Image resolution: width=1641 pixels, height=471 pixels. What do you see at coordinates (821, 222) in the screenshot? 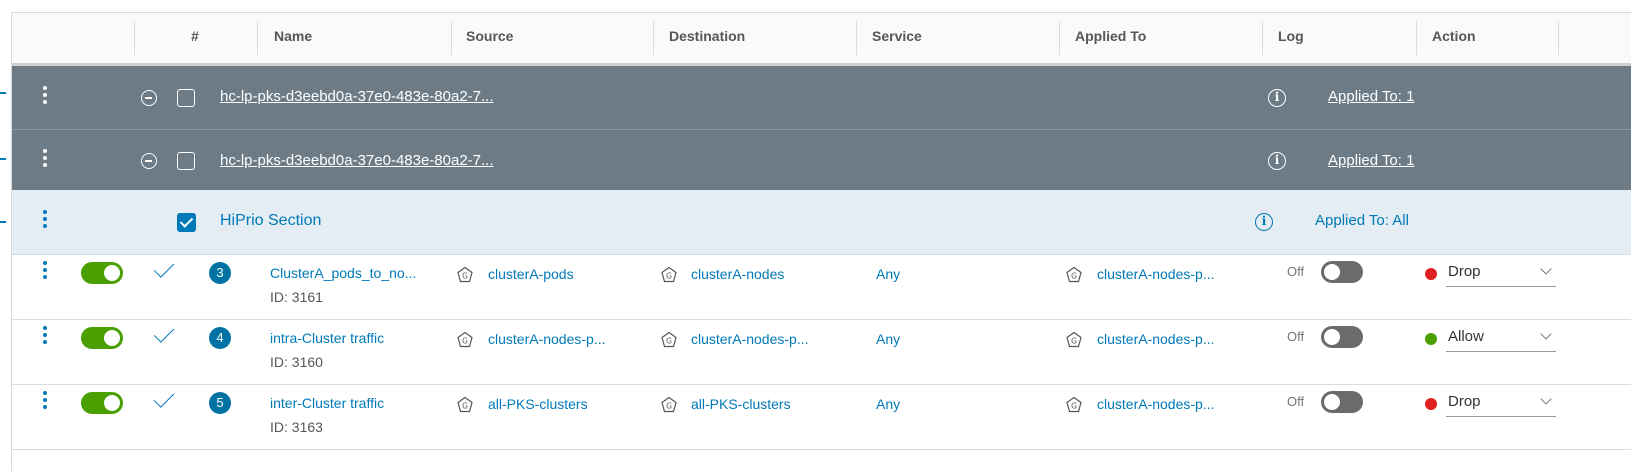
I see `section-row: HiPrio Section i Applied To: All` at bounding box center [821, 222].